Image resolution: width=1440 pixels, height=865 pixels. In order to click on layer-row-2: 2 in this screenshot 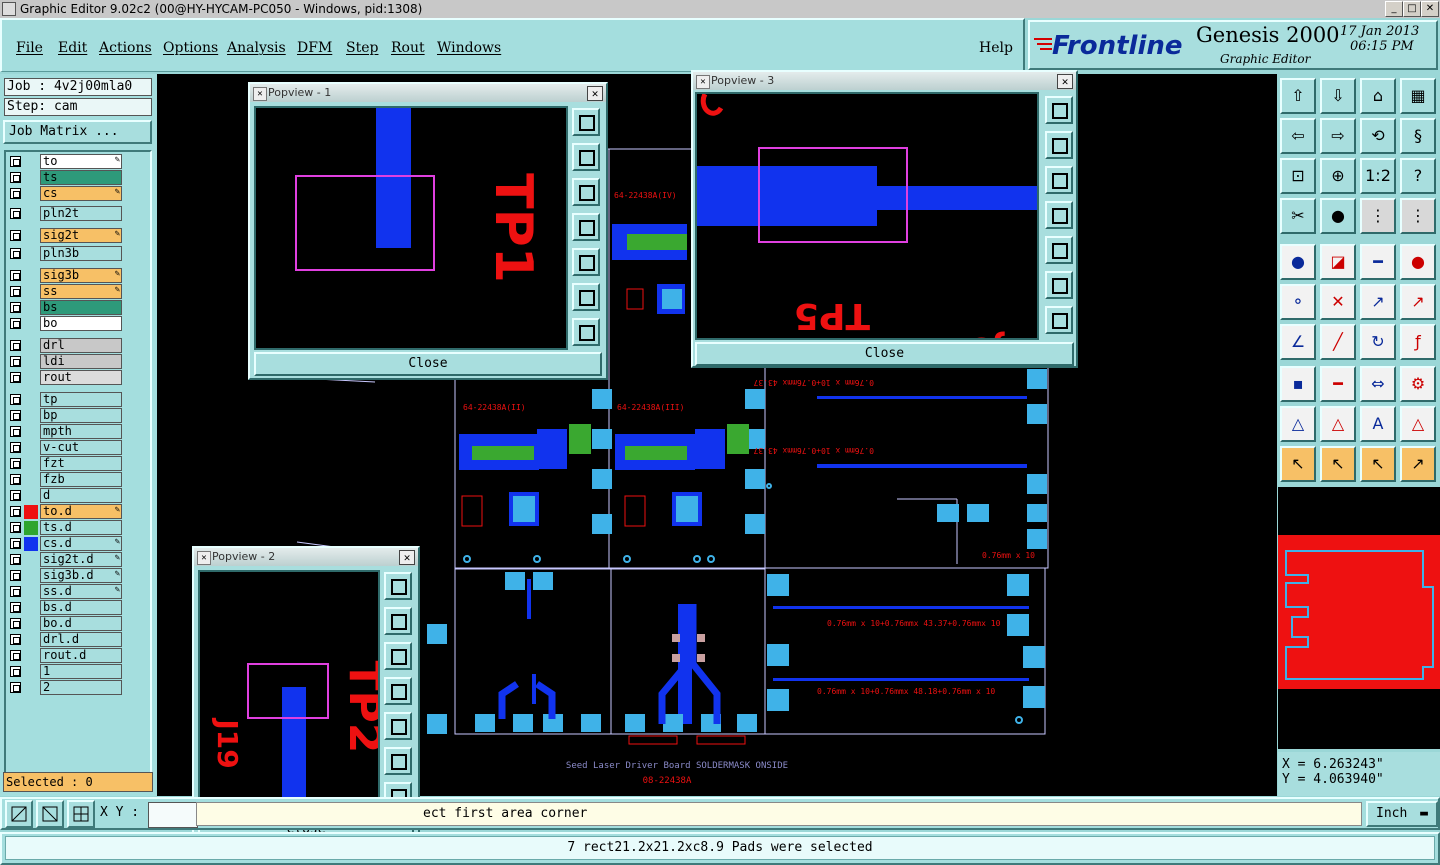, I will do `click(66, 688)`.